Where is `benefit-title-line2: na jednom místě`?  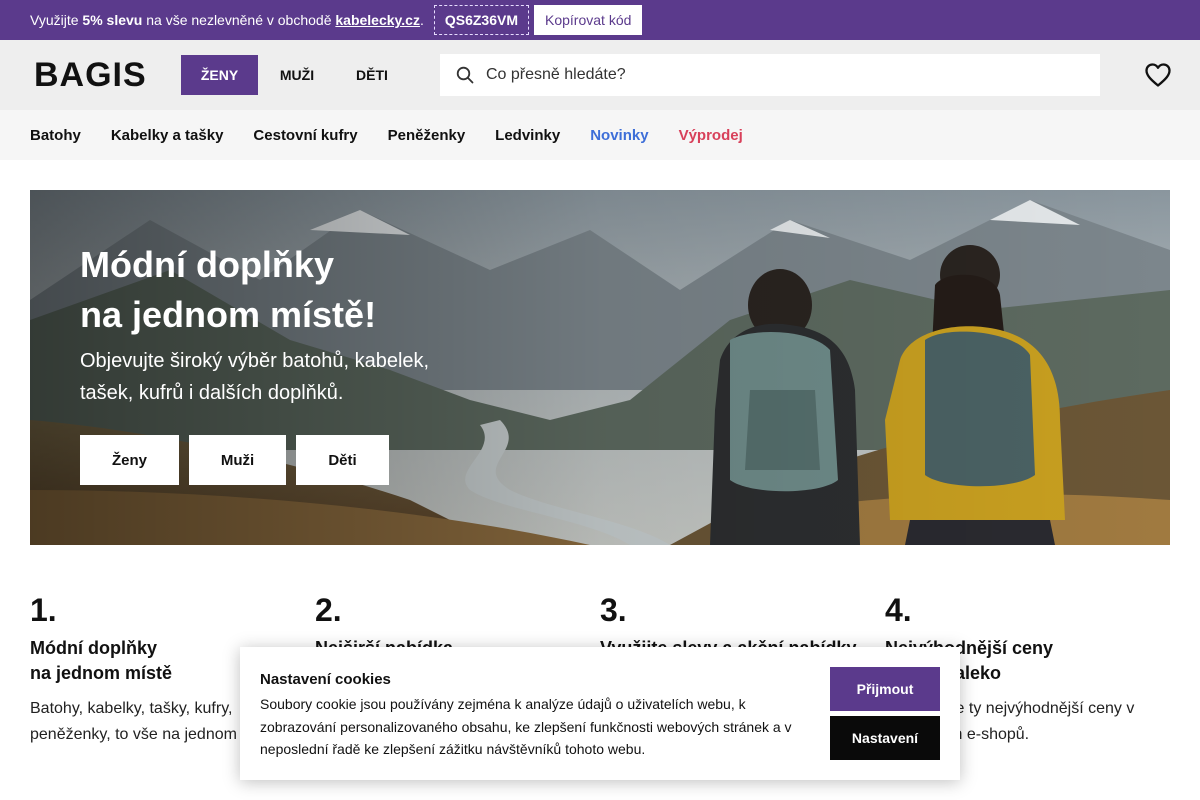
benefit-title-line2: na jednom místě is located at coordinates (101, 673).